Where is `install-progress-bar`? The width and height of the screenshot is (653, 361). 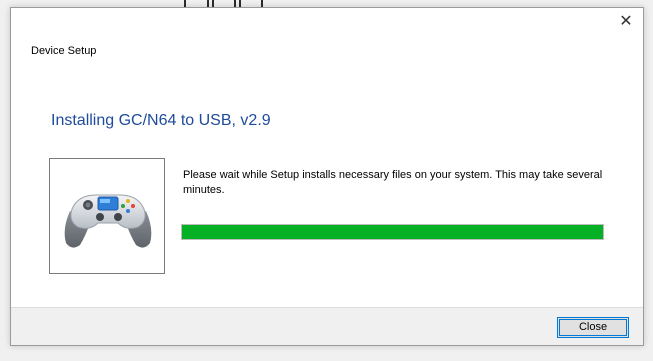 install-progress-bar is located at coordinates (392, 232).